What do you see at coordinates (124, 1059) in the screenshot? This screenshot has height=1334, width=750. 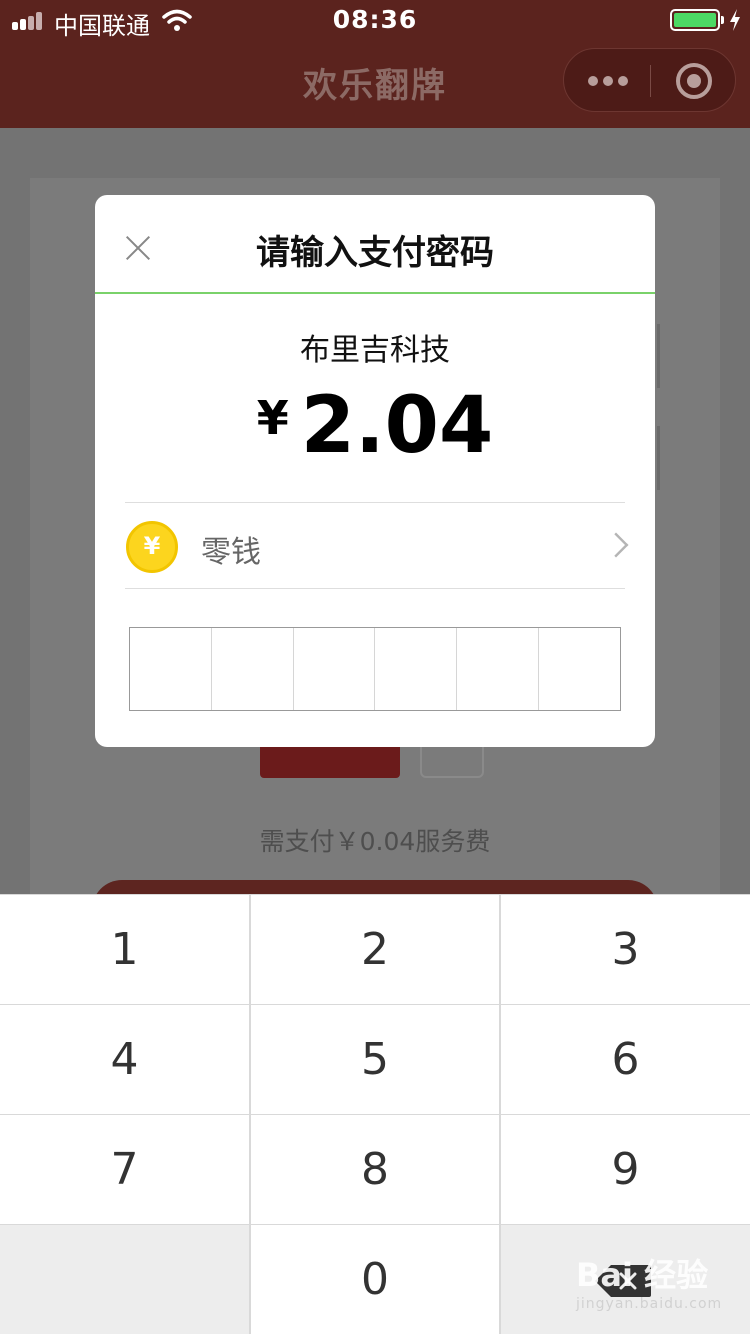 I see `key-4: 4` at bounding box center [124, 1059].